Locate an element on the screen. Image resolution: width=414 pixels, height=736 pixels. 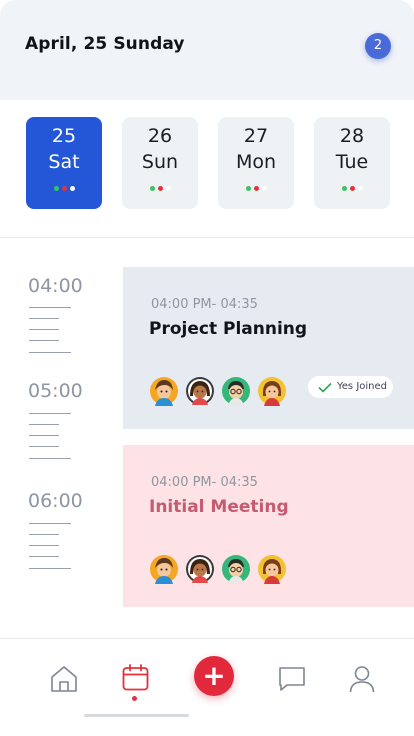
calendar-icon is located at coordinates (135, 677).